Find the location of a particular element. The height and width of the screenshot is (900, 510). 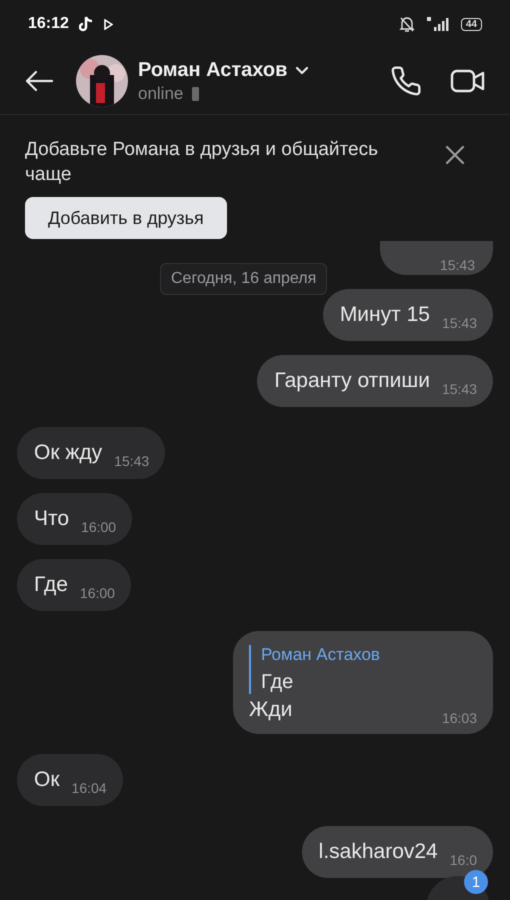

message-time: 16:03 is located at coordinates (459, 718).